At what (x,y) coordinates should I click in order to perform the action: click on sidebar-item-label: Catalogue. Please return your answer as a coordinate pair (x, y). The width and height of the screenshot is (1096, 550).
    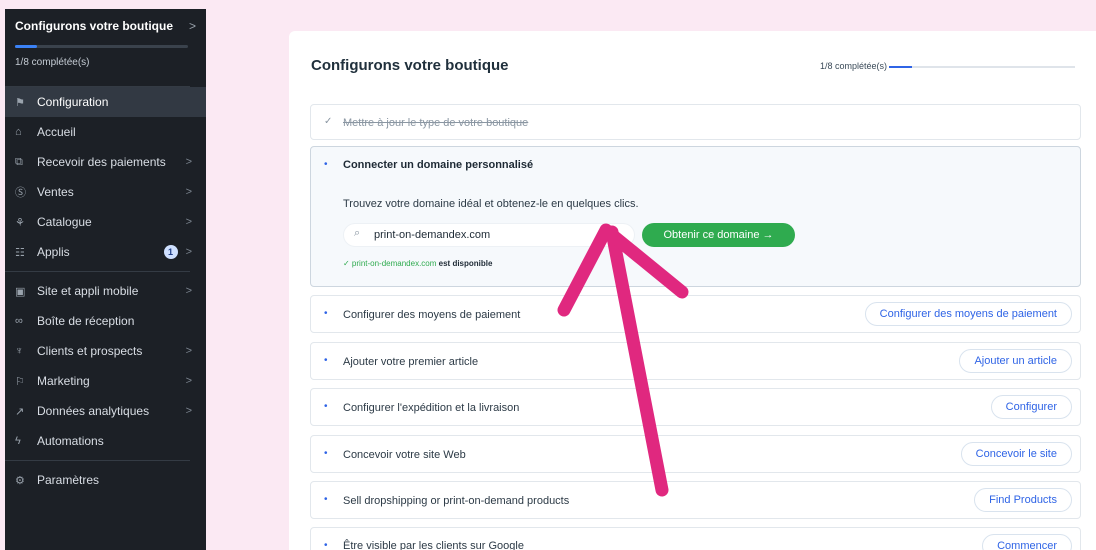
    Looking at the image, I should click on (64, 222).